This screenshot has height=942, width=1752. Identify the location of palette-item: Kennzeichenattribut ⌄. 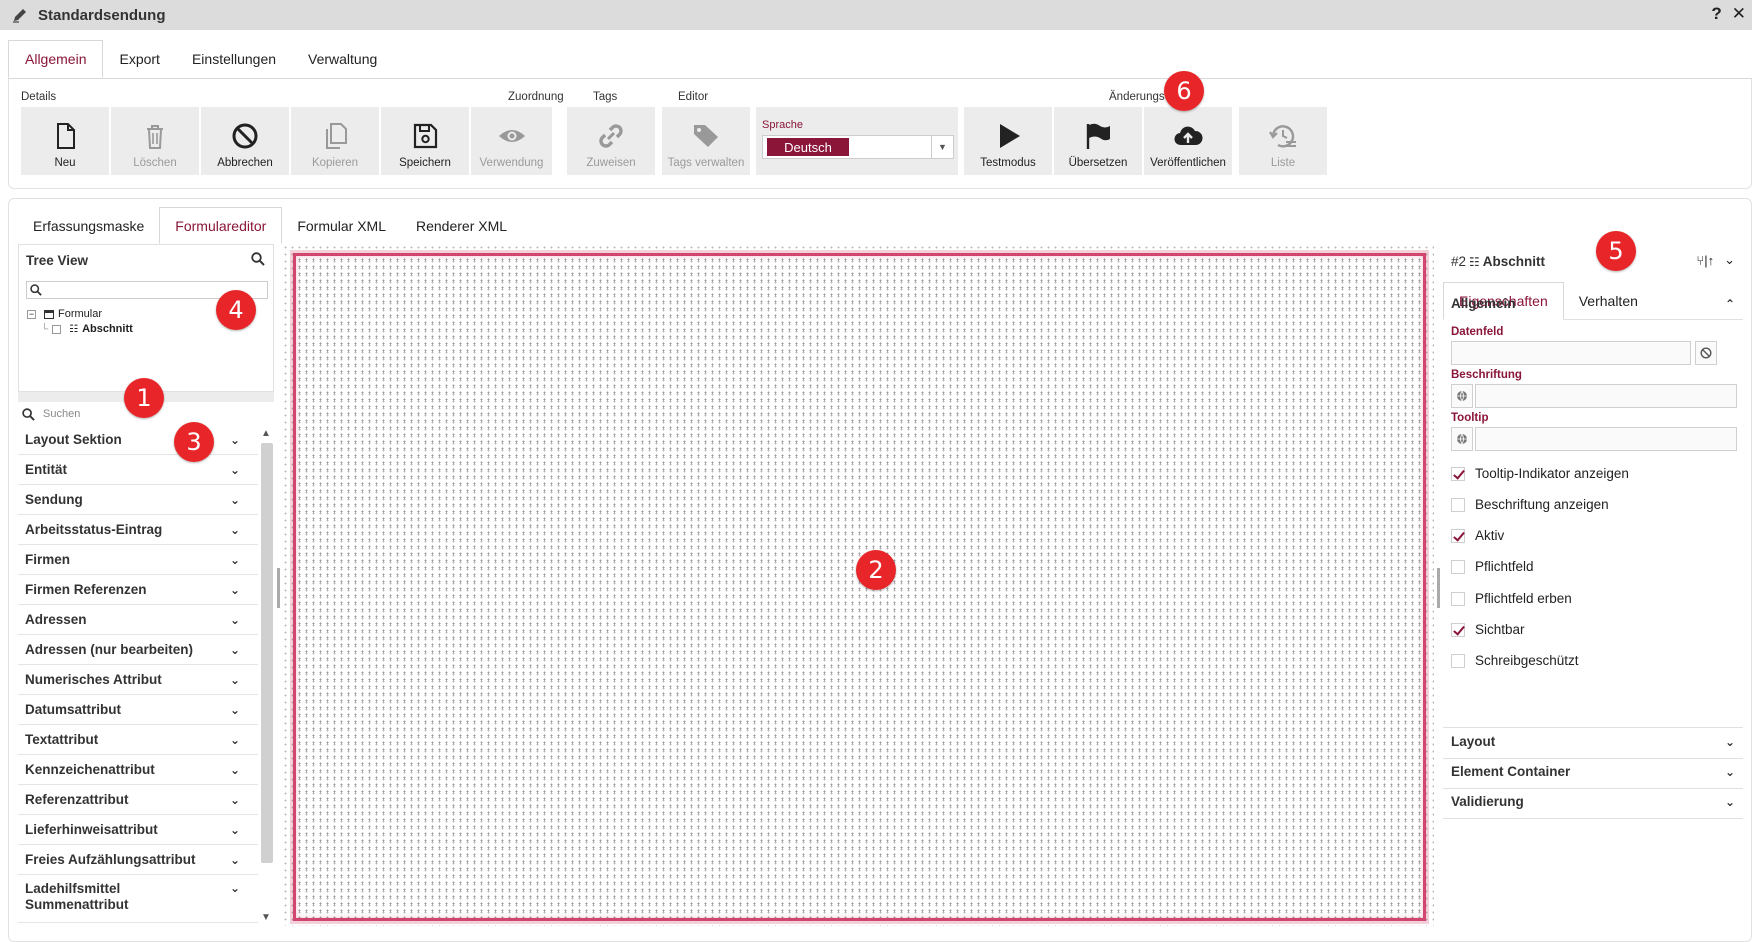
(138, 770).